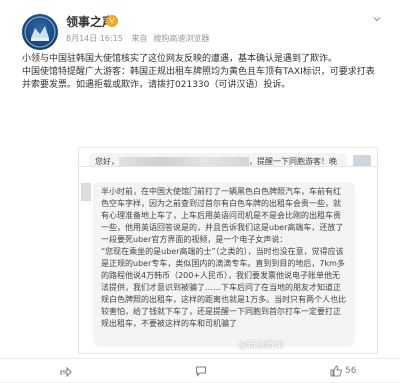  Describe the element at coordinates (200, 362) in the screenshot. I see `action-bar: @新浪新闻 56` at that location.